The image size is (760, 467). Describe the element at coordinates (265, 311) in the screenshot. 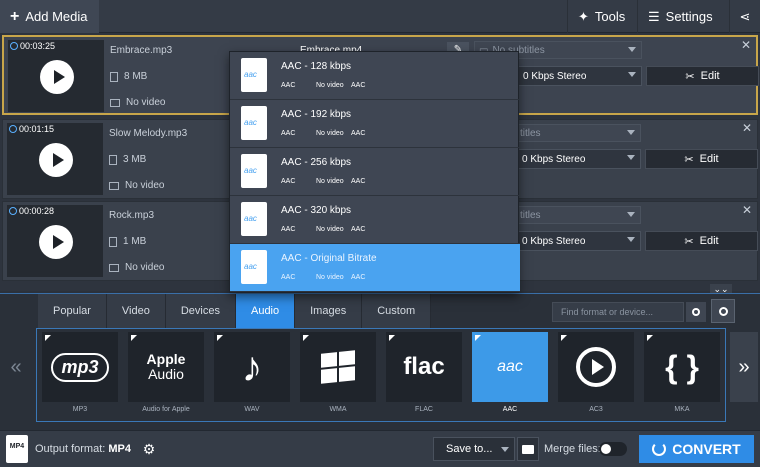

I see `tab-audio: Audio` at that location.